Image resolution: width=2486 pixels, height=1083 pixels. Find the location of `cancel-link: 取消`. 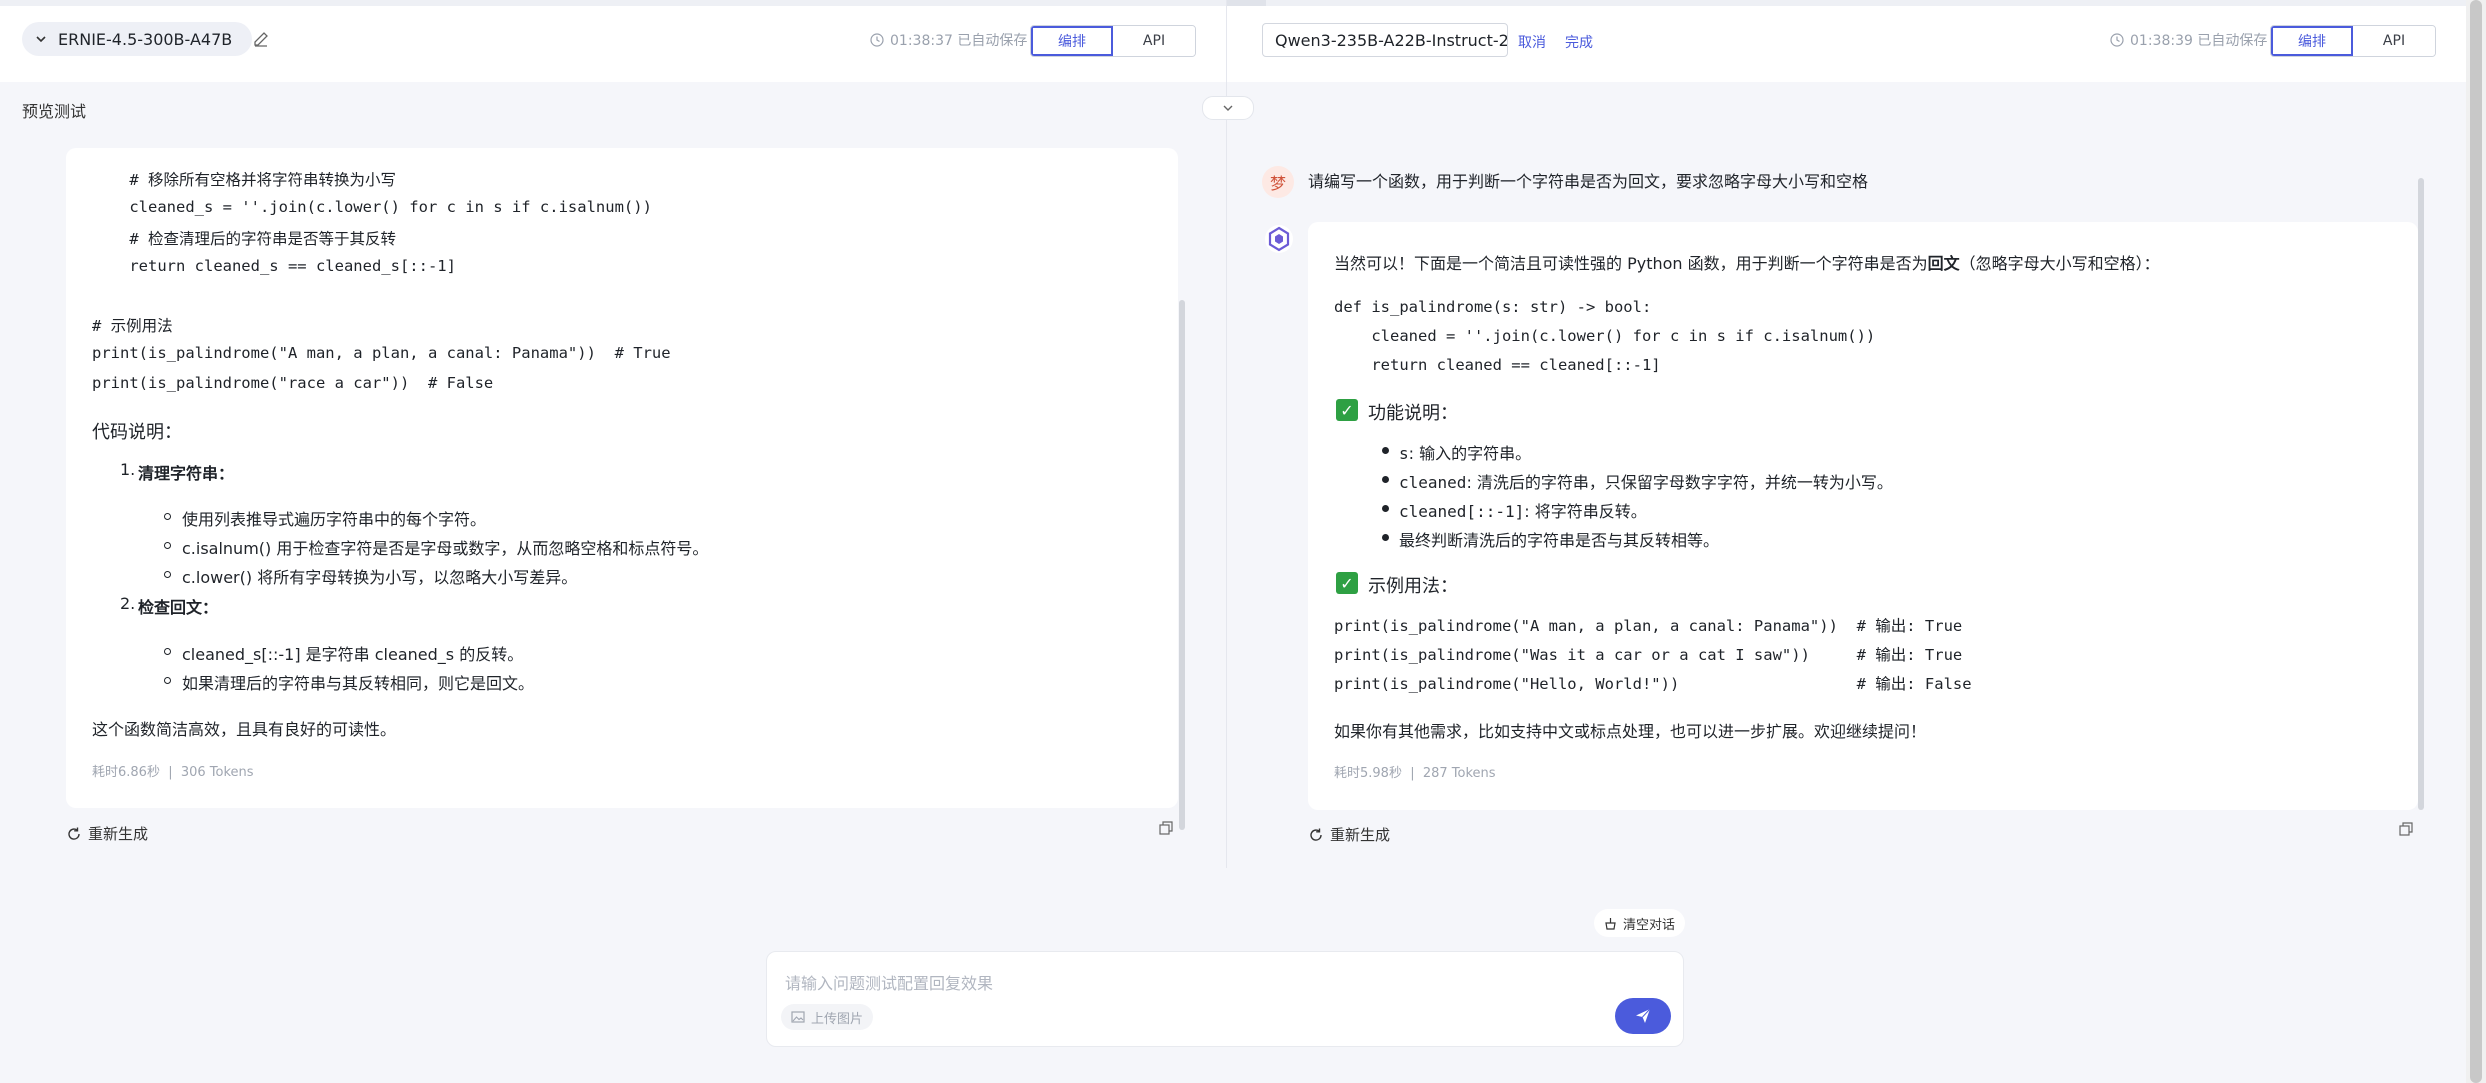

cancel-link: 取消 is located at coordinates (1532, 42).